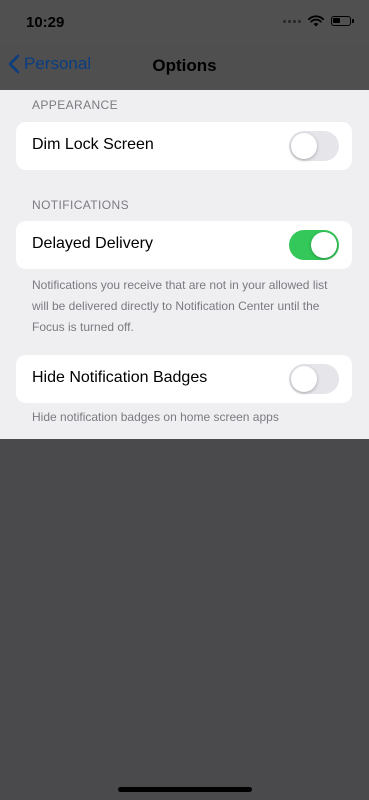 The height and width of the screenshot is (800, 369). I want to click on status-bar: 10:29, so click(184, 22).